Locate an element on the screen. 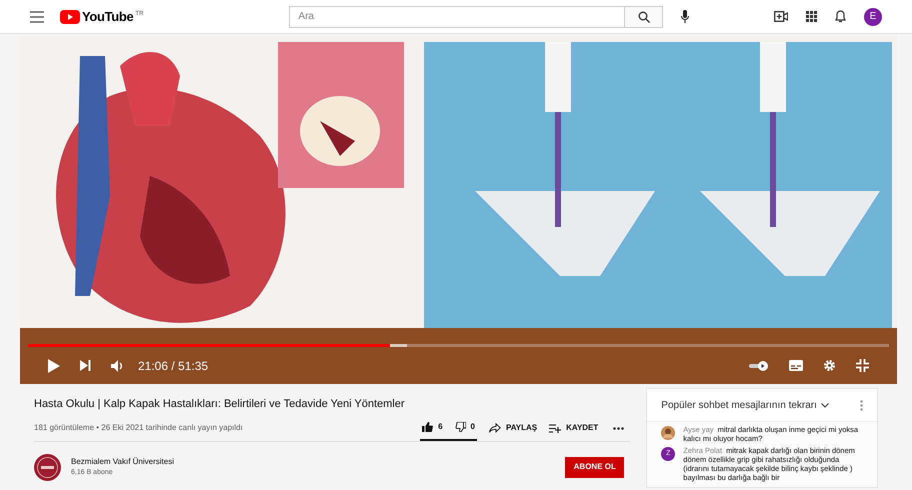  play-icon is located at coordinates (54, 365).